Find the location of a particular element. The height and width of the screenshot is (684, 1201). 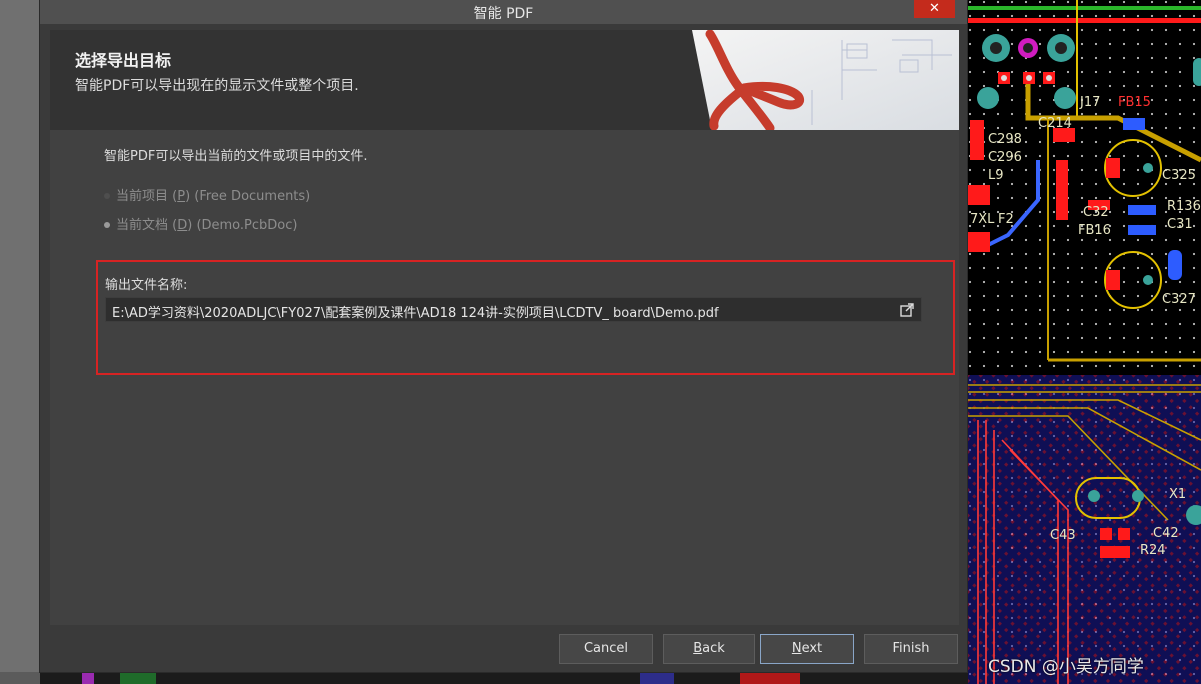

option-detail: ) (Free Documents) is located at coordinates (248, 196).